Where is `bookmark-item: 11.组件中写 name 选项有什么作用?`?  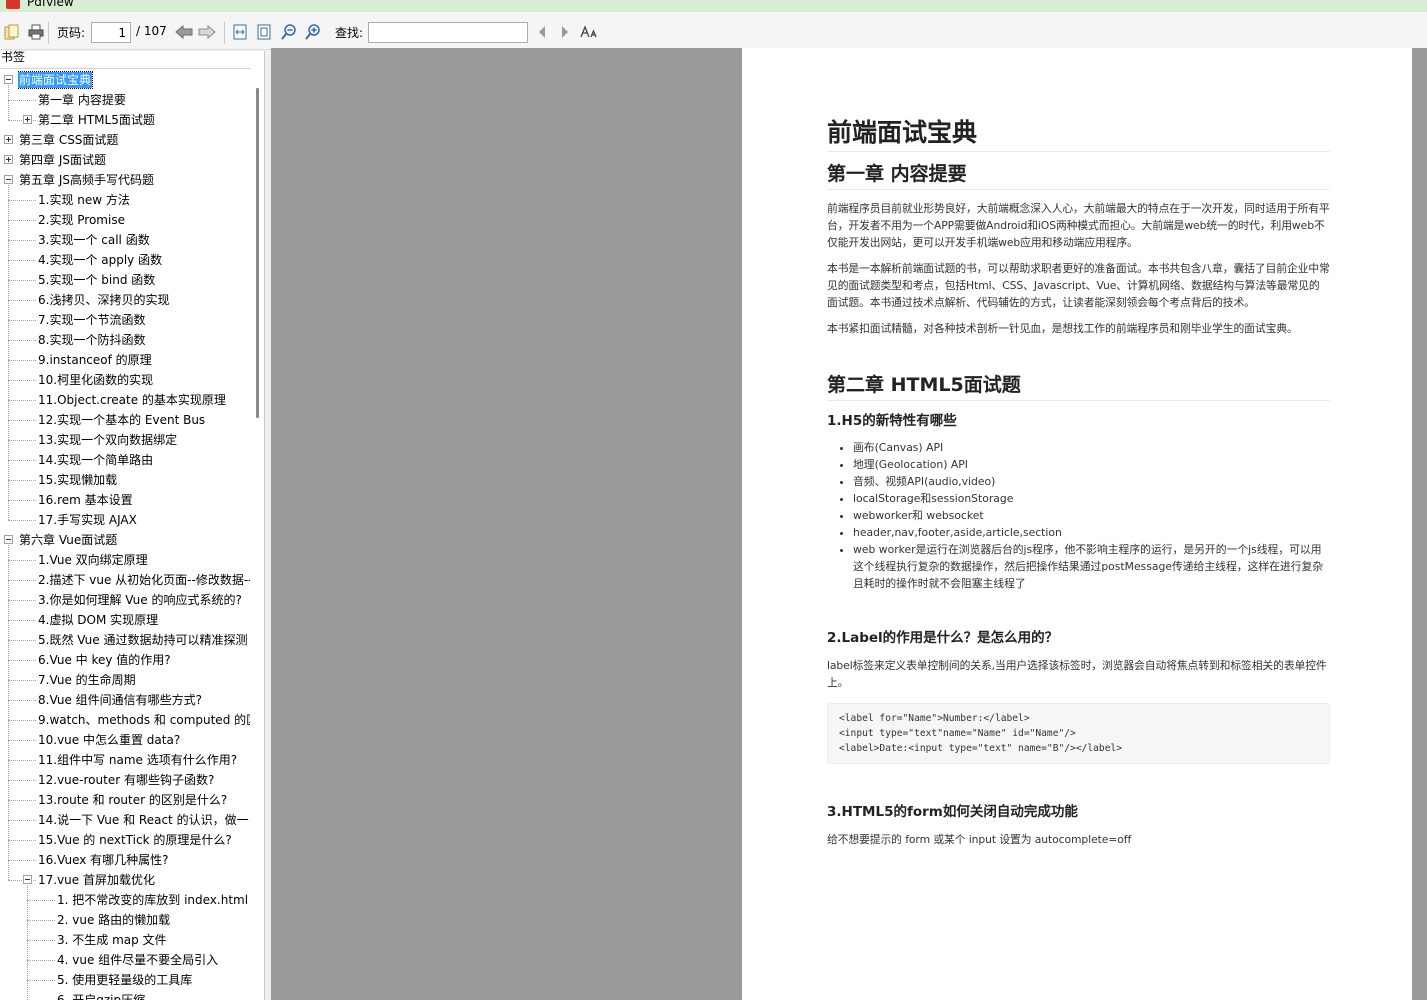
bookmark-item: 11.组件中写 name 选项有什么作用? is located at coordinates (143, 760).